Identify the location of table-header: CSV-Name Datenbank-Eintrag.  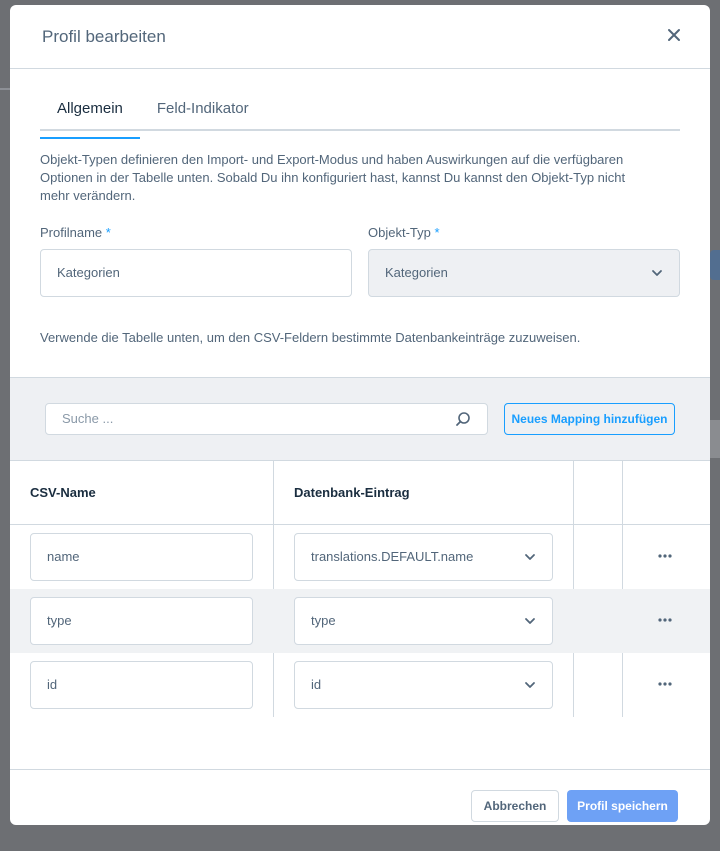
(360, 493).